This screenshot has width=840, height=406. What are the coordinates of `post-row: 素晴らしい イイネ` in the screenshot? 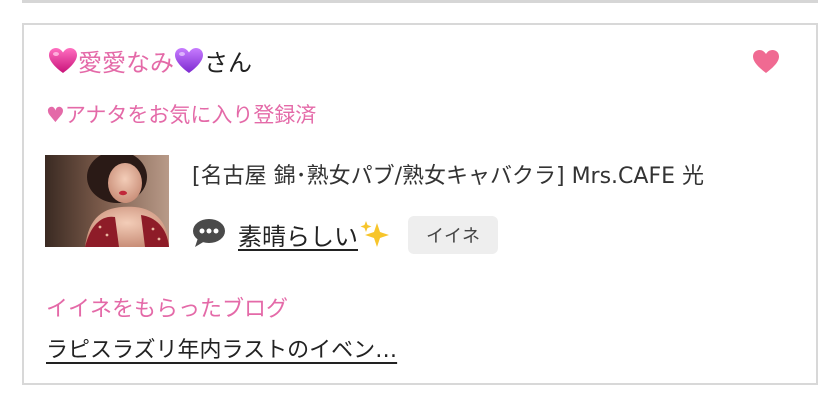 It's located at (345, 235).